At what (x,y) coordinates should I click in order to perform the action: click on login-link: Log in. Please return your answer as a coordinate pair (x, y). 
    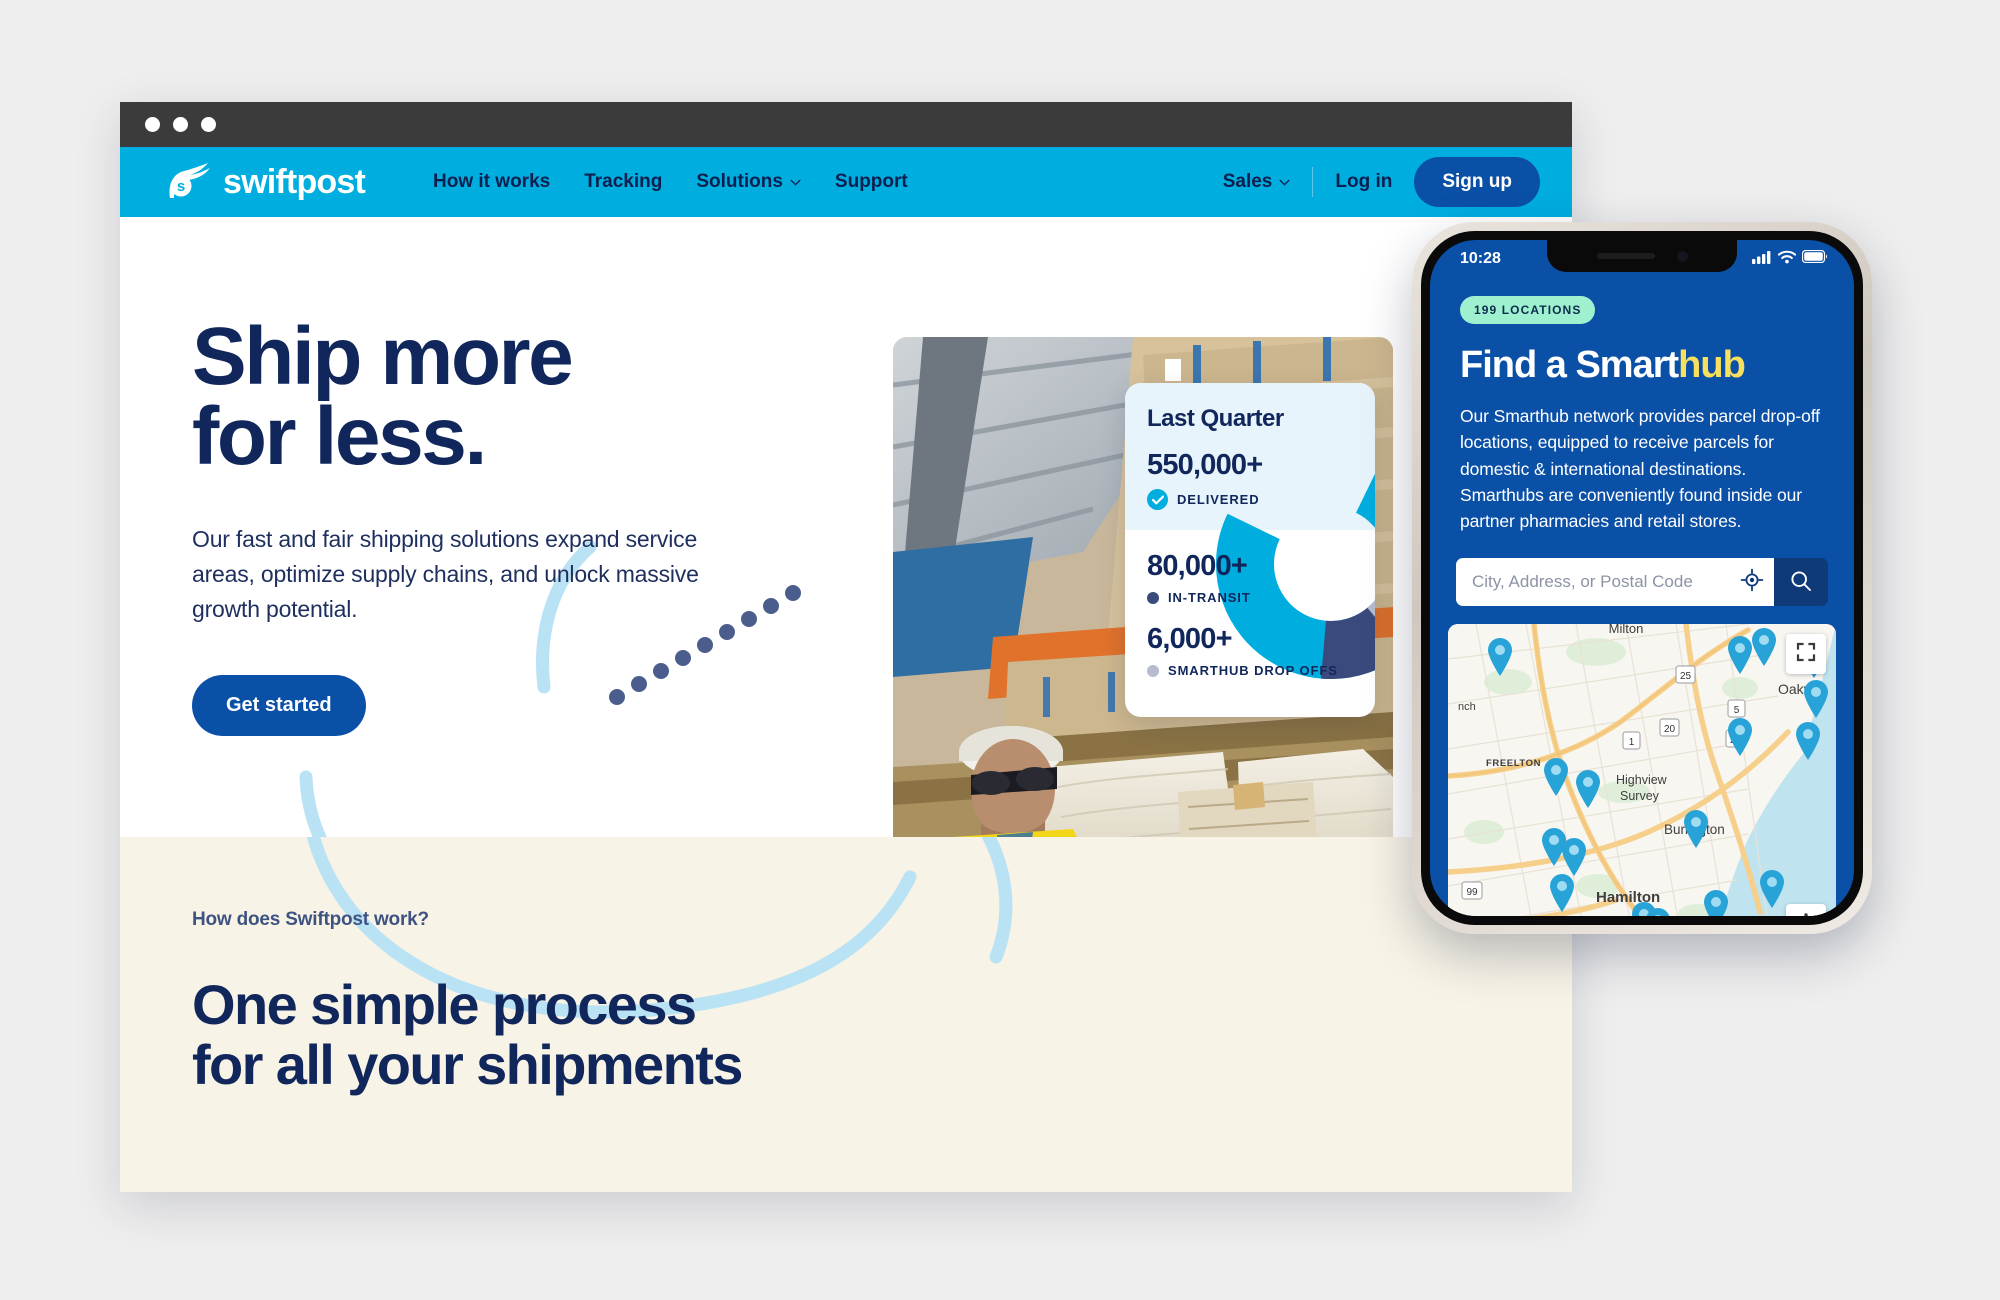
    Looking at the image, I should click on (1363, 182).